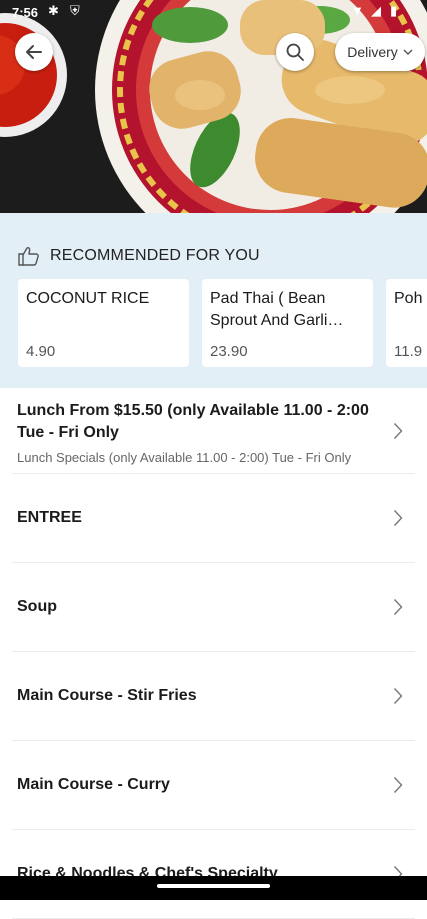 The image size is (427, 919). Describe the element at coordinates (408, 52) in the screenshot. I see `chevron-down-icon` at that location.